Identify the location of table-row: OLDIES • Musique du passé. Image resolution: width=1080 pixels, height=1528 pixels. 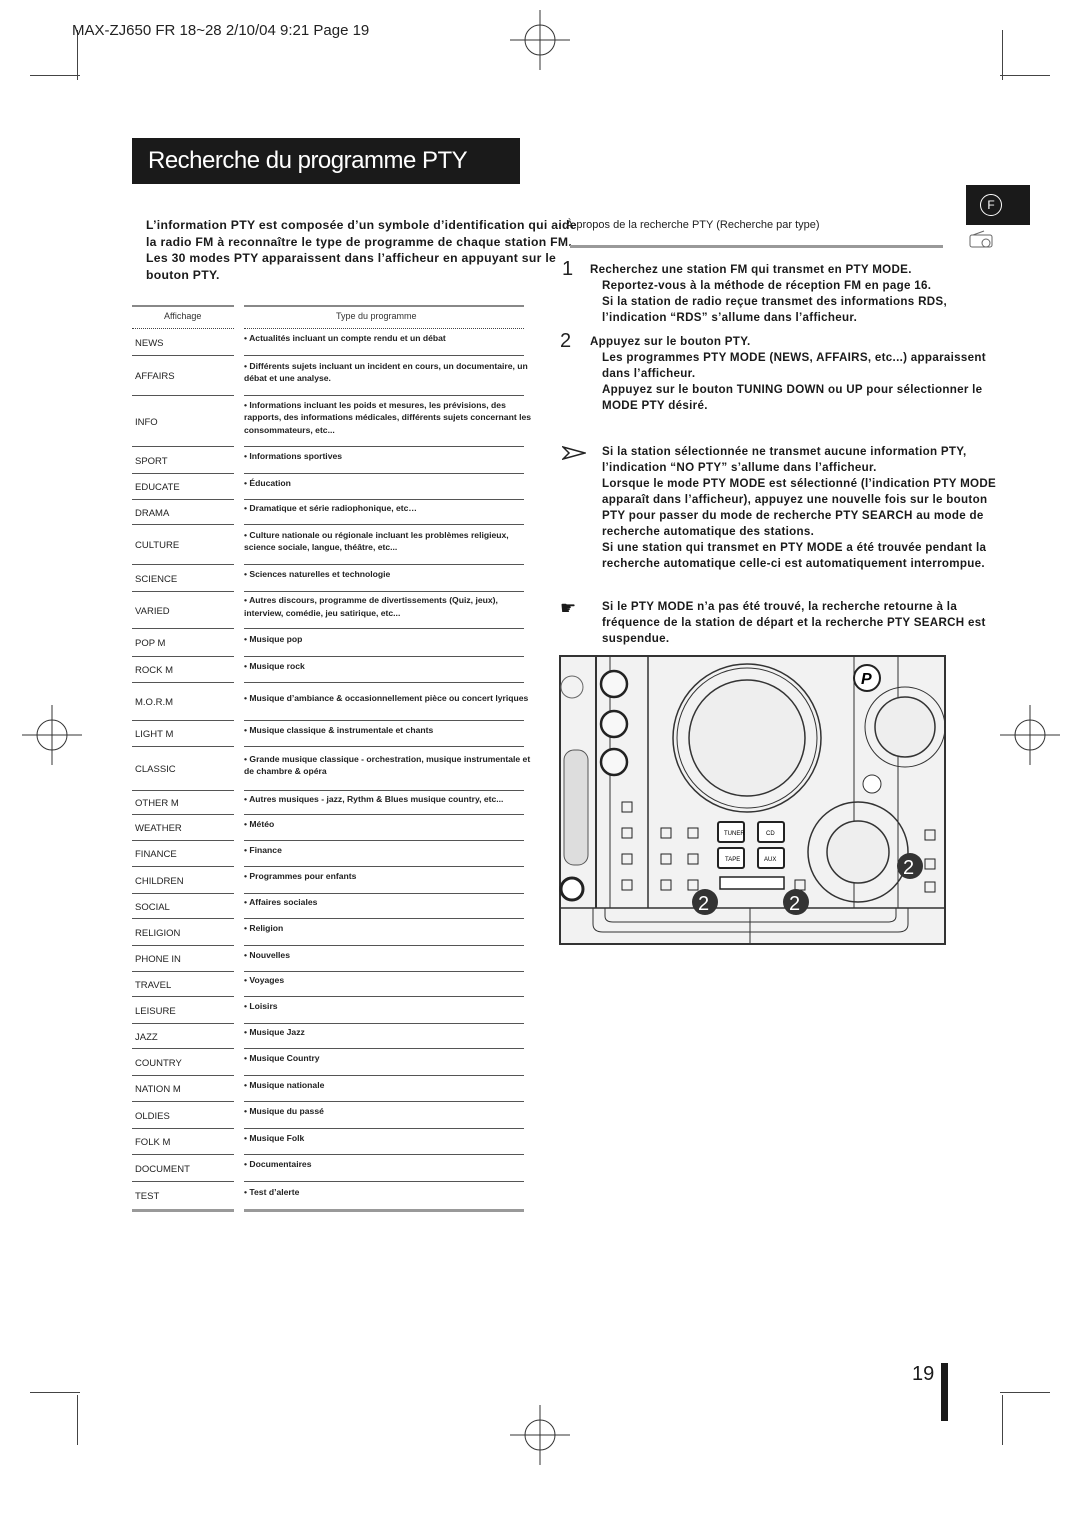
(328, 1115).